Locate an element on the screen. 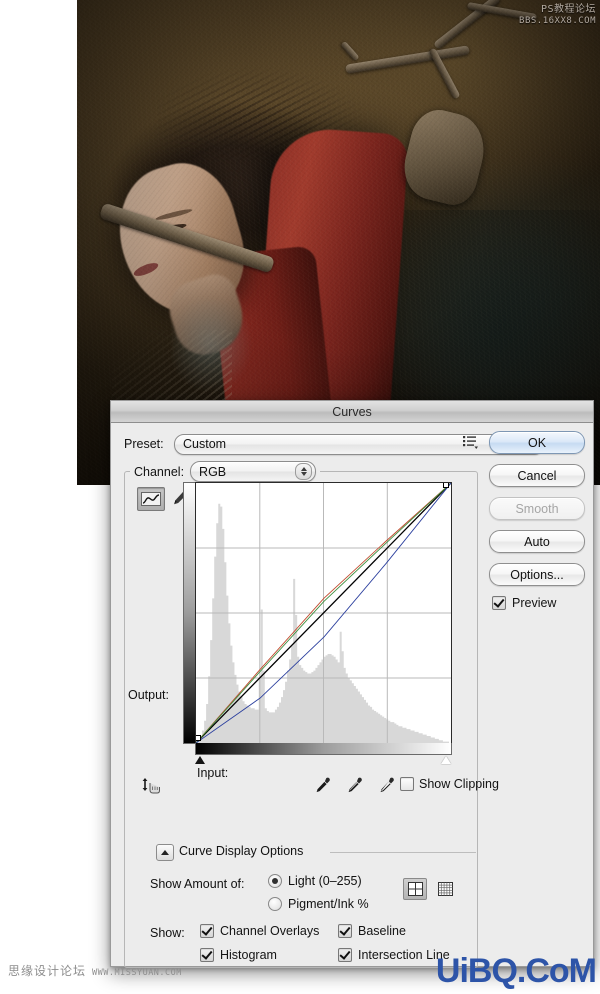  channel-overlays-row: Channel Overlays is located at coordinates (259, 931).